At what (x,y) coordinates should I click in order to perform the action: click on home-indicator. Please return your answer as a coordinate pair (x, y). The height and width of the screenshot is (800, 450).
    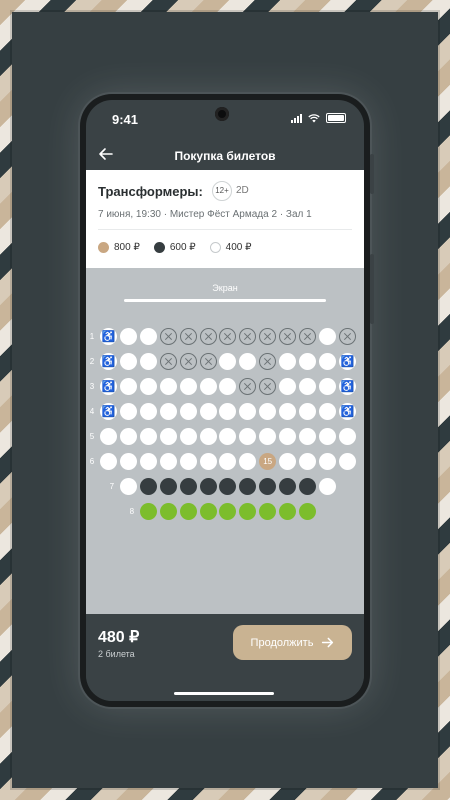
    Looking at the image, I should click on (224, 693).